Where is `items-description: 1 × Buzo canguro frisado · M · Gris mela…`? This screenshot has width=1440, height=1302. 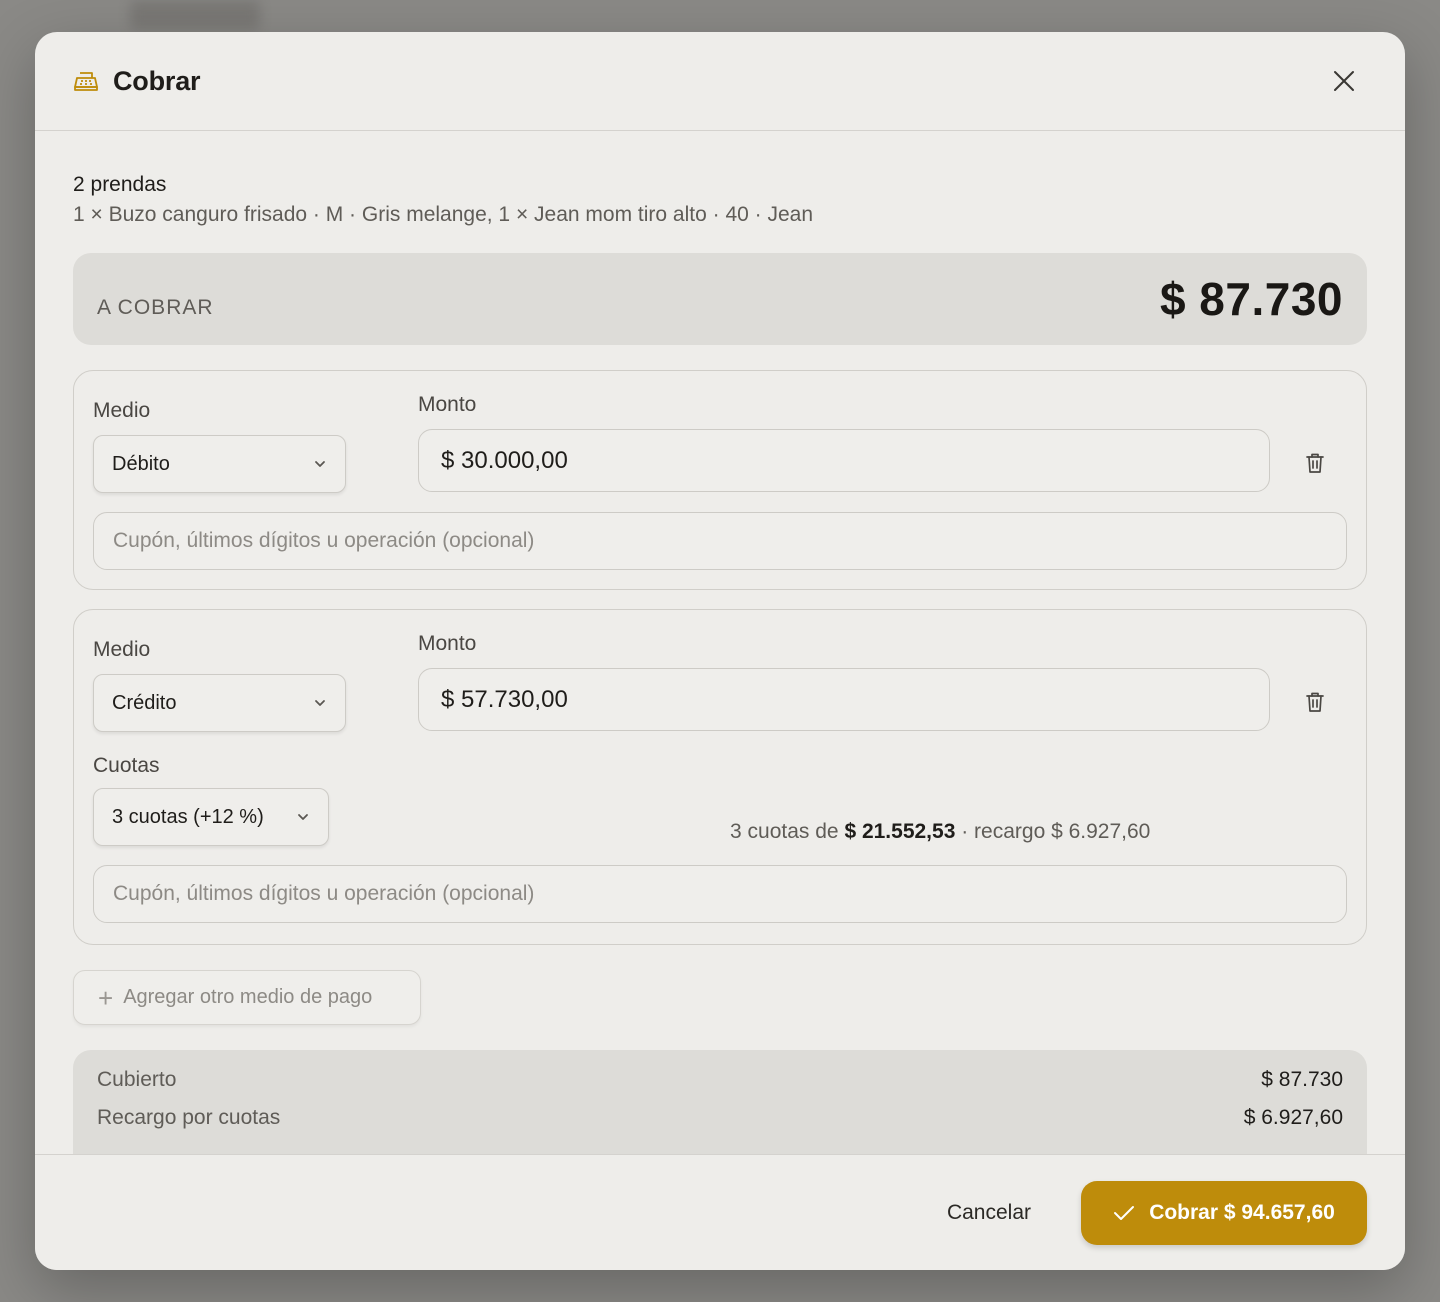 items-description: 1 × Buzo canguro frisado · M · Gris mela… is located at coordinates (443, 214).